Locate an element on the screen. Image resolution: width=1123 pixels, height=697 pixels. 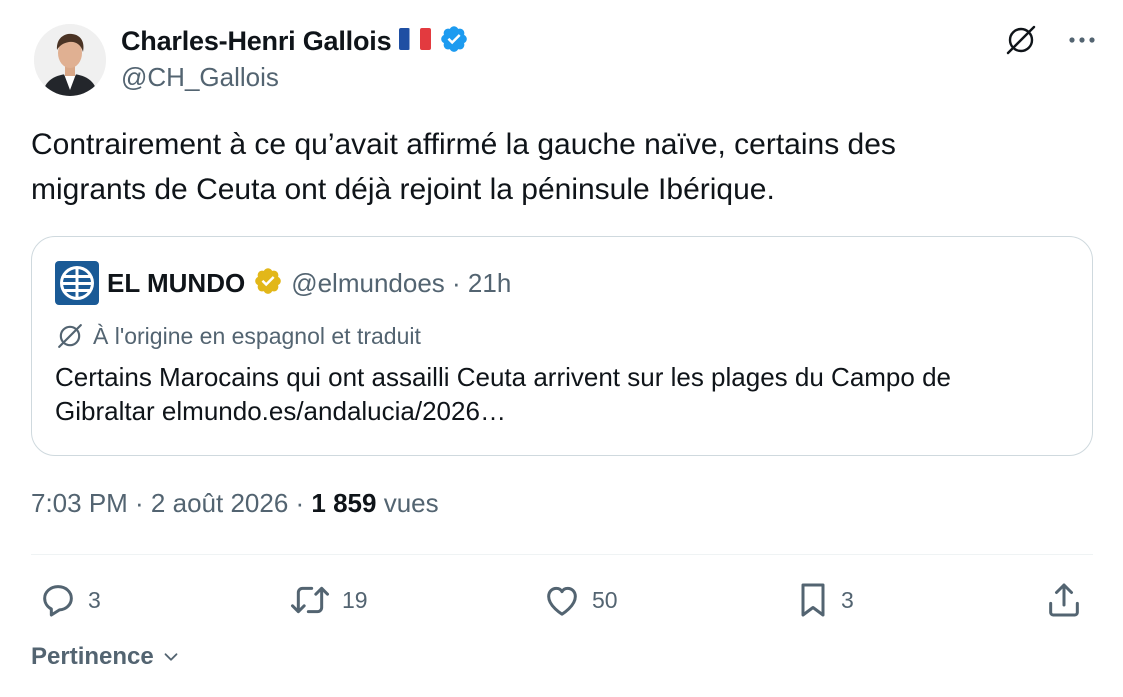
quote-header: EL MUNDO @elmundoes · 21h is located at coordinates (283, 283).